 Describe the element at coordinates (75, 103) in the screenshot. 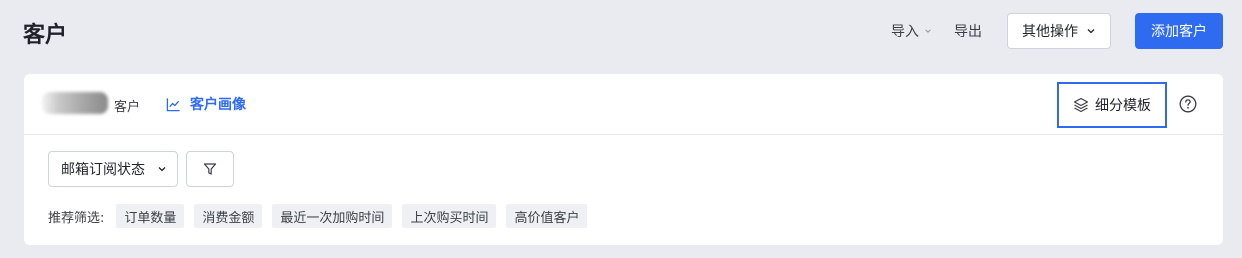

I see `blurred-customer-count` at that location.